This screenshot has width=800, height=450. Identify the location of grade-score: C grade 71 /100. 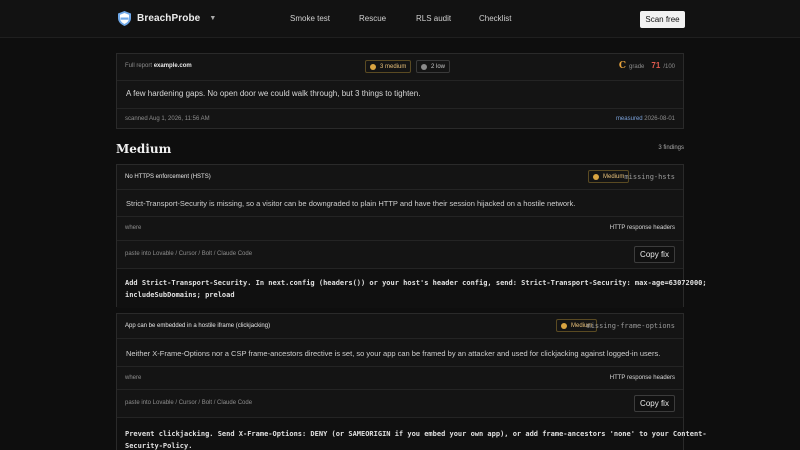
(647, 66).